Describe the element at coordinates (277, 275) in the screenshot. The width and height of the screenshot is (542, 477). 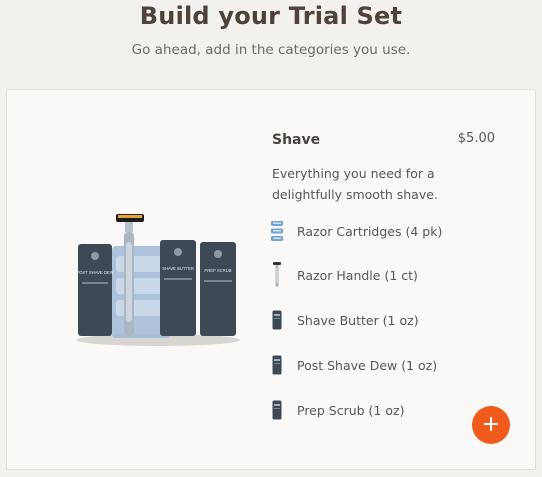
I see `razor-handle-icon` at that location.